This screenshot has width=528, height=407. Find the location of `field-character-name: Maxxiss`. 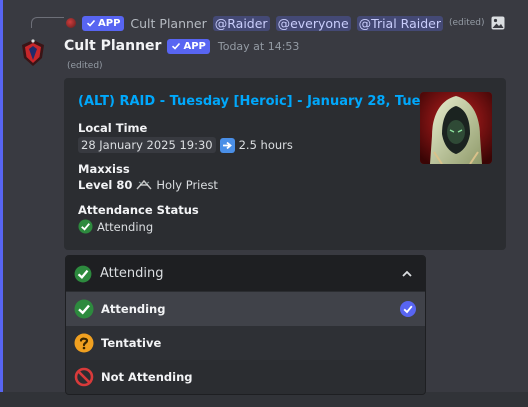

field-character-name: Maxxiss is located at coordinates (104, 169).